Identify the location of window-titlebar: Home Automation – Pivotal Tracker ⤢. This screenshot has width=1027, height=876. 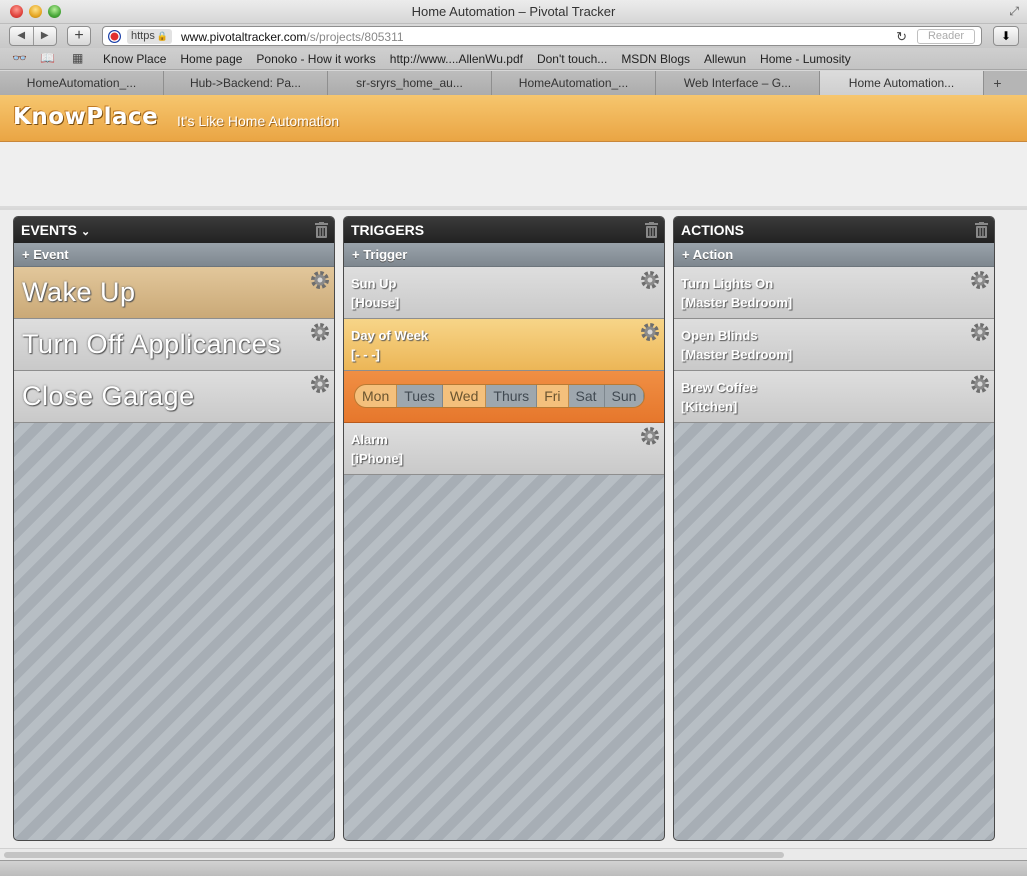
(513, 12).